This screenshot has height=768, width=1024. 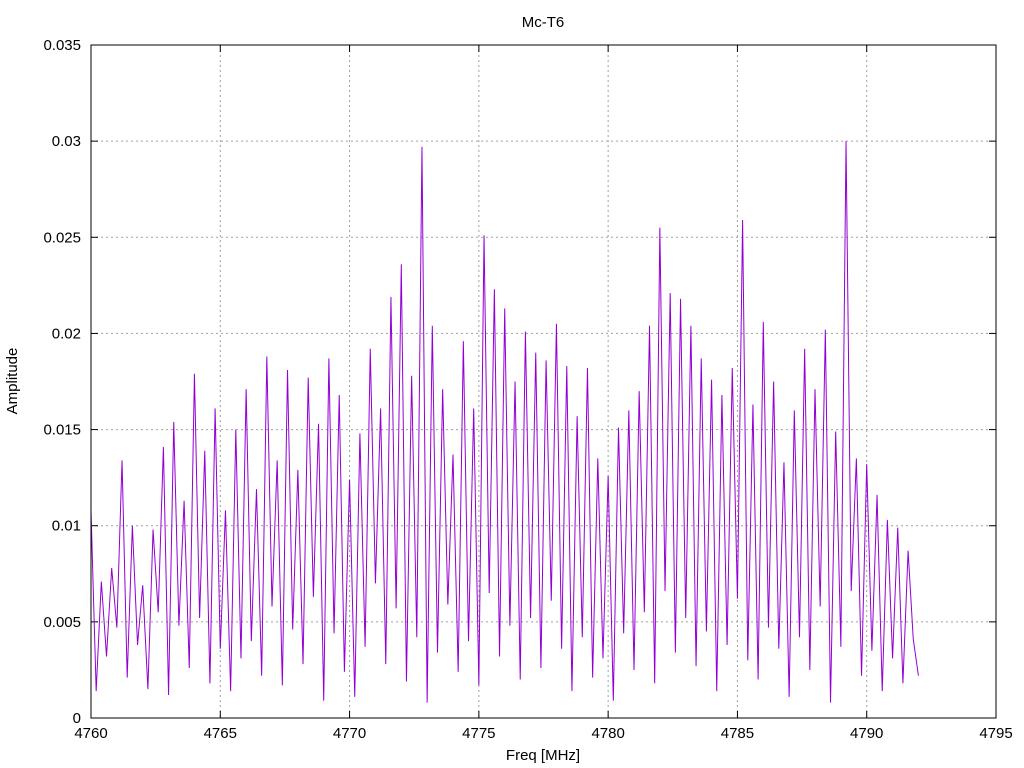 I want to click on y-tick-label: 0.03, so click(x=66, y=141).